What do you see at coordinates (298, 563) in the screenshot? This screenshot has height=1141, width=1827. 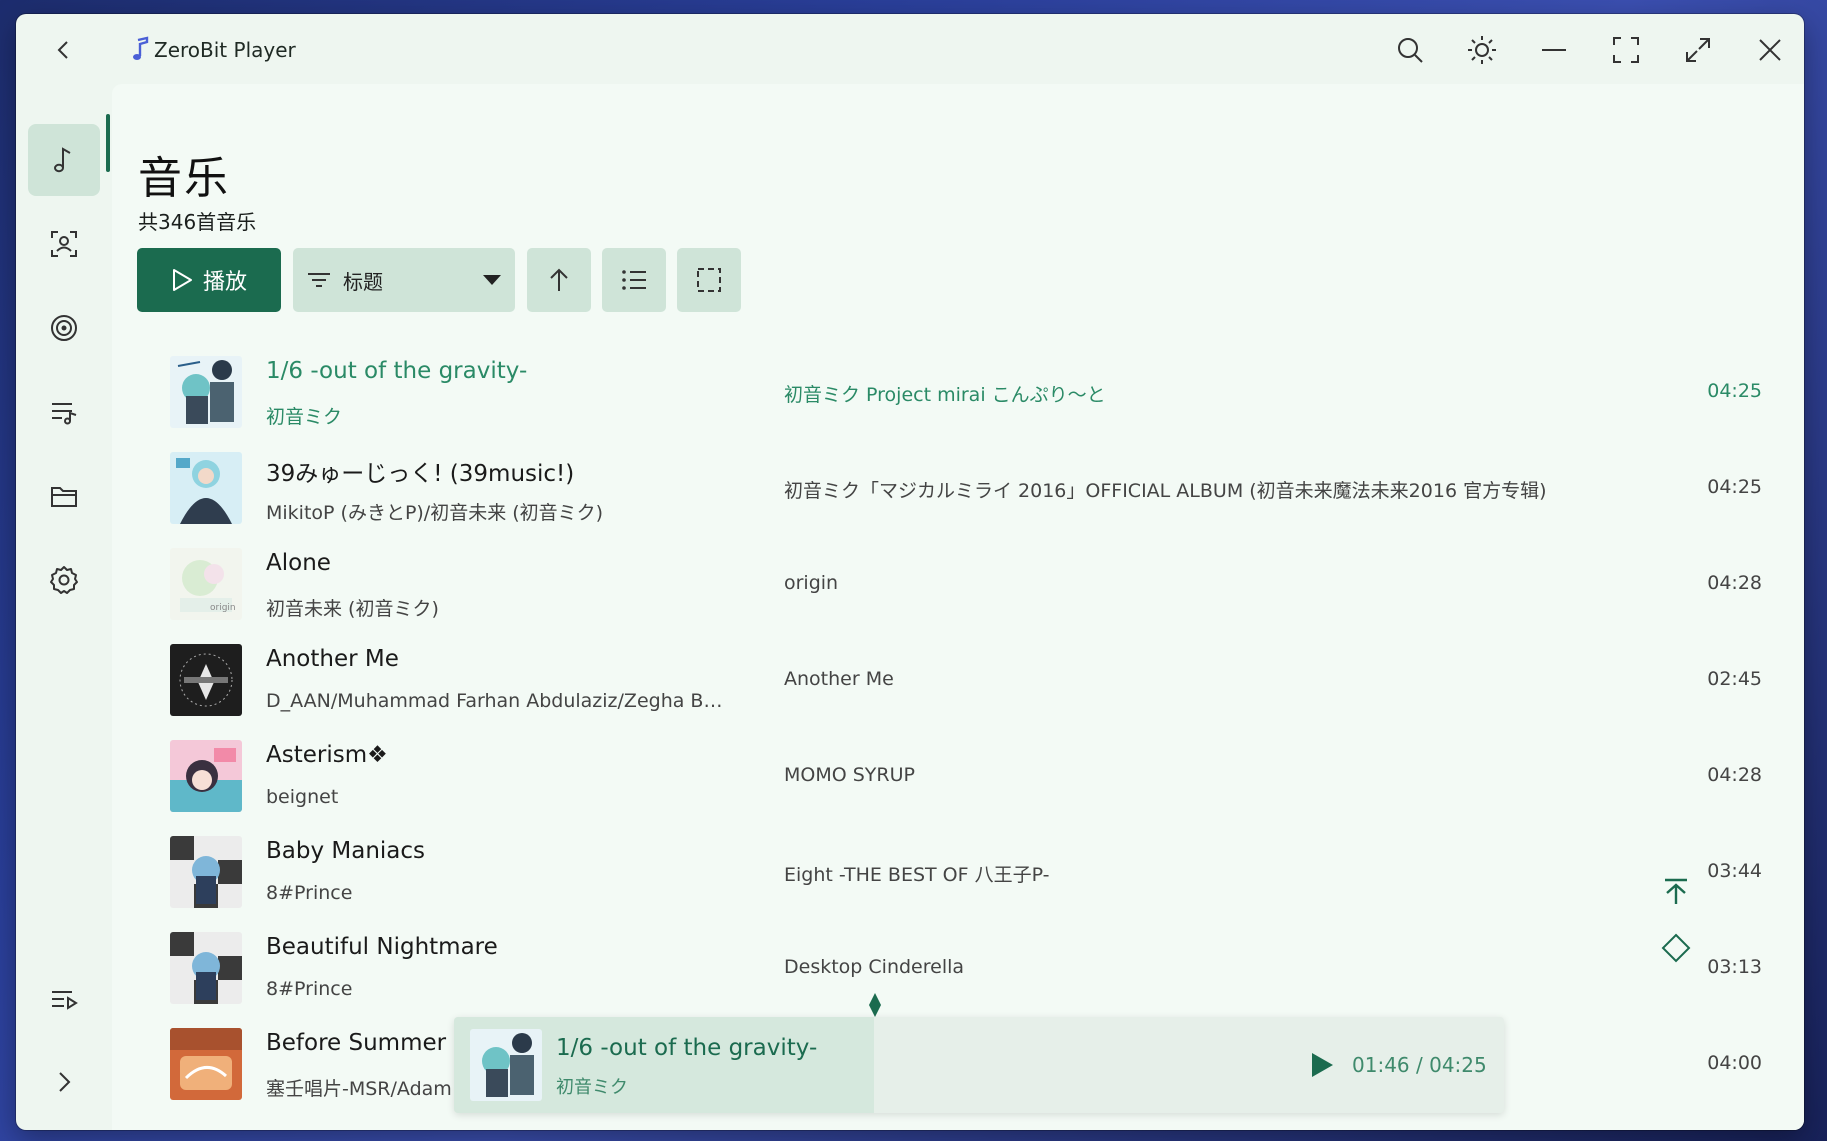 I see `song-title: Alone` at bounding box center [298, 563].